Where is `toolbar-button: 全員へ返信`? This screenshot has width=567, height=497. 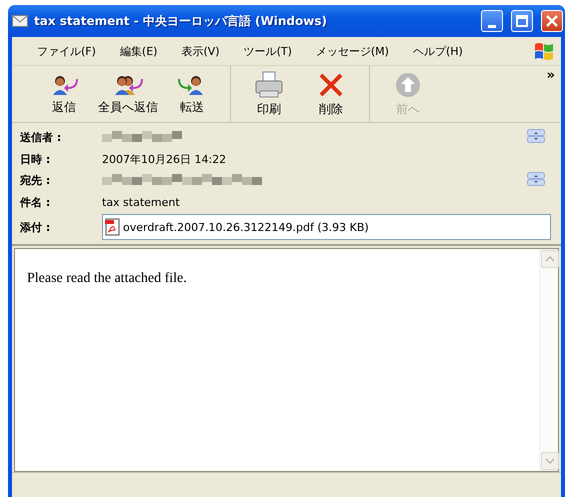 toolbar-button: 全員へ返信 is located at coordinates (128, 94).